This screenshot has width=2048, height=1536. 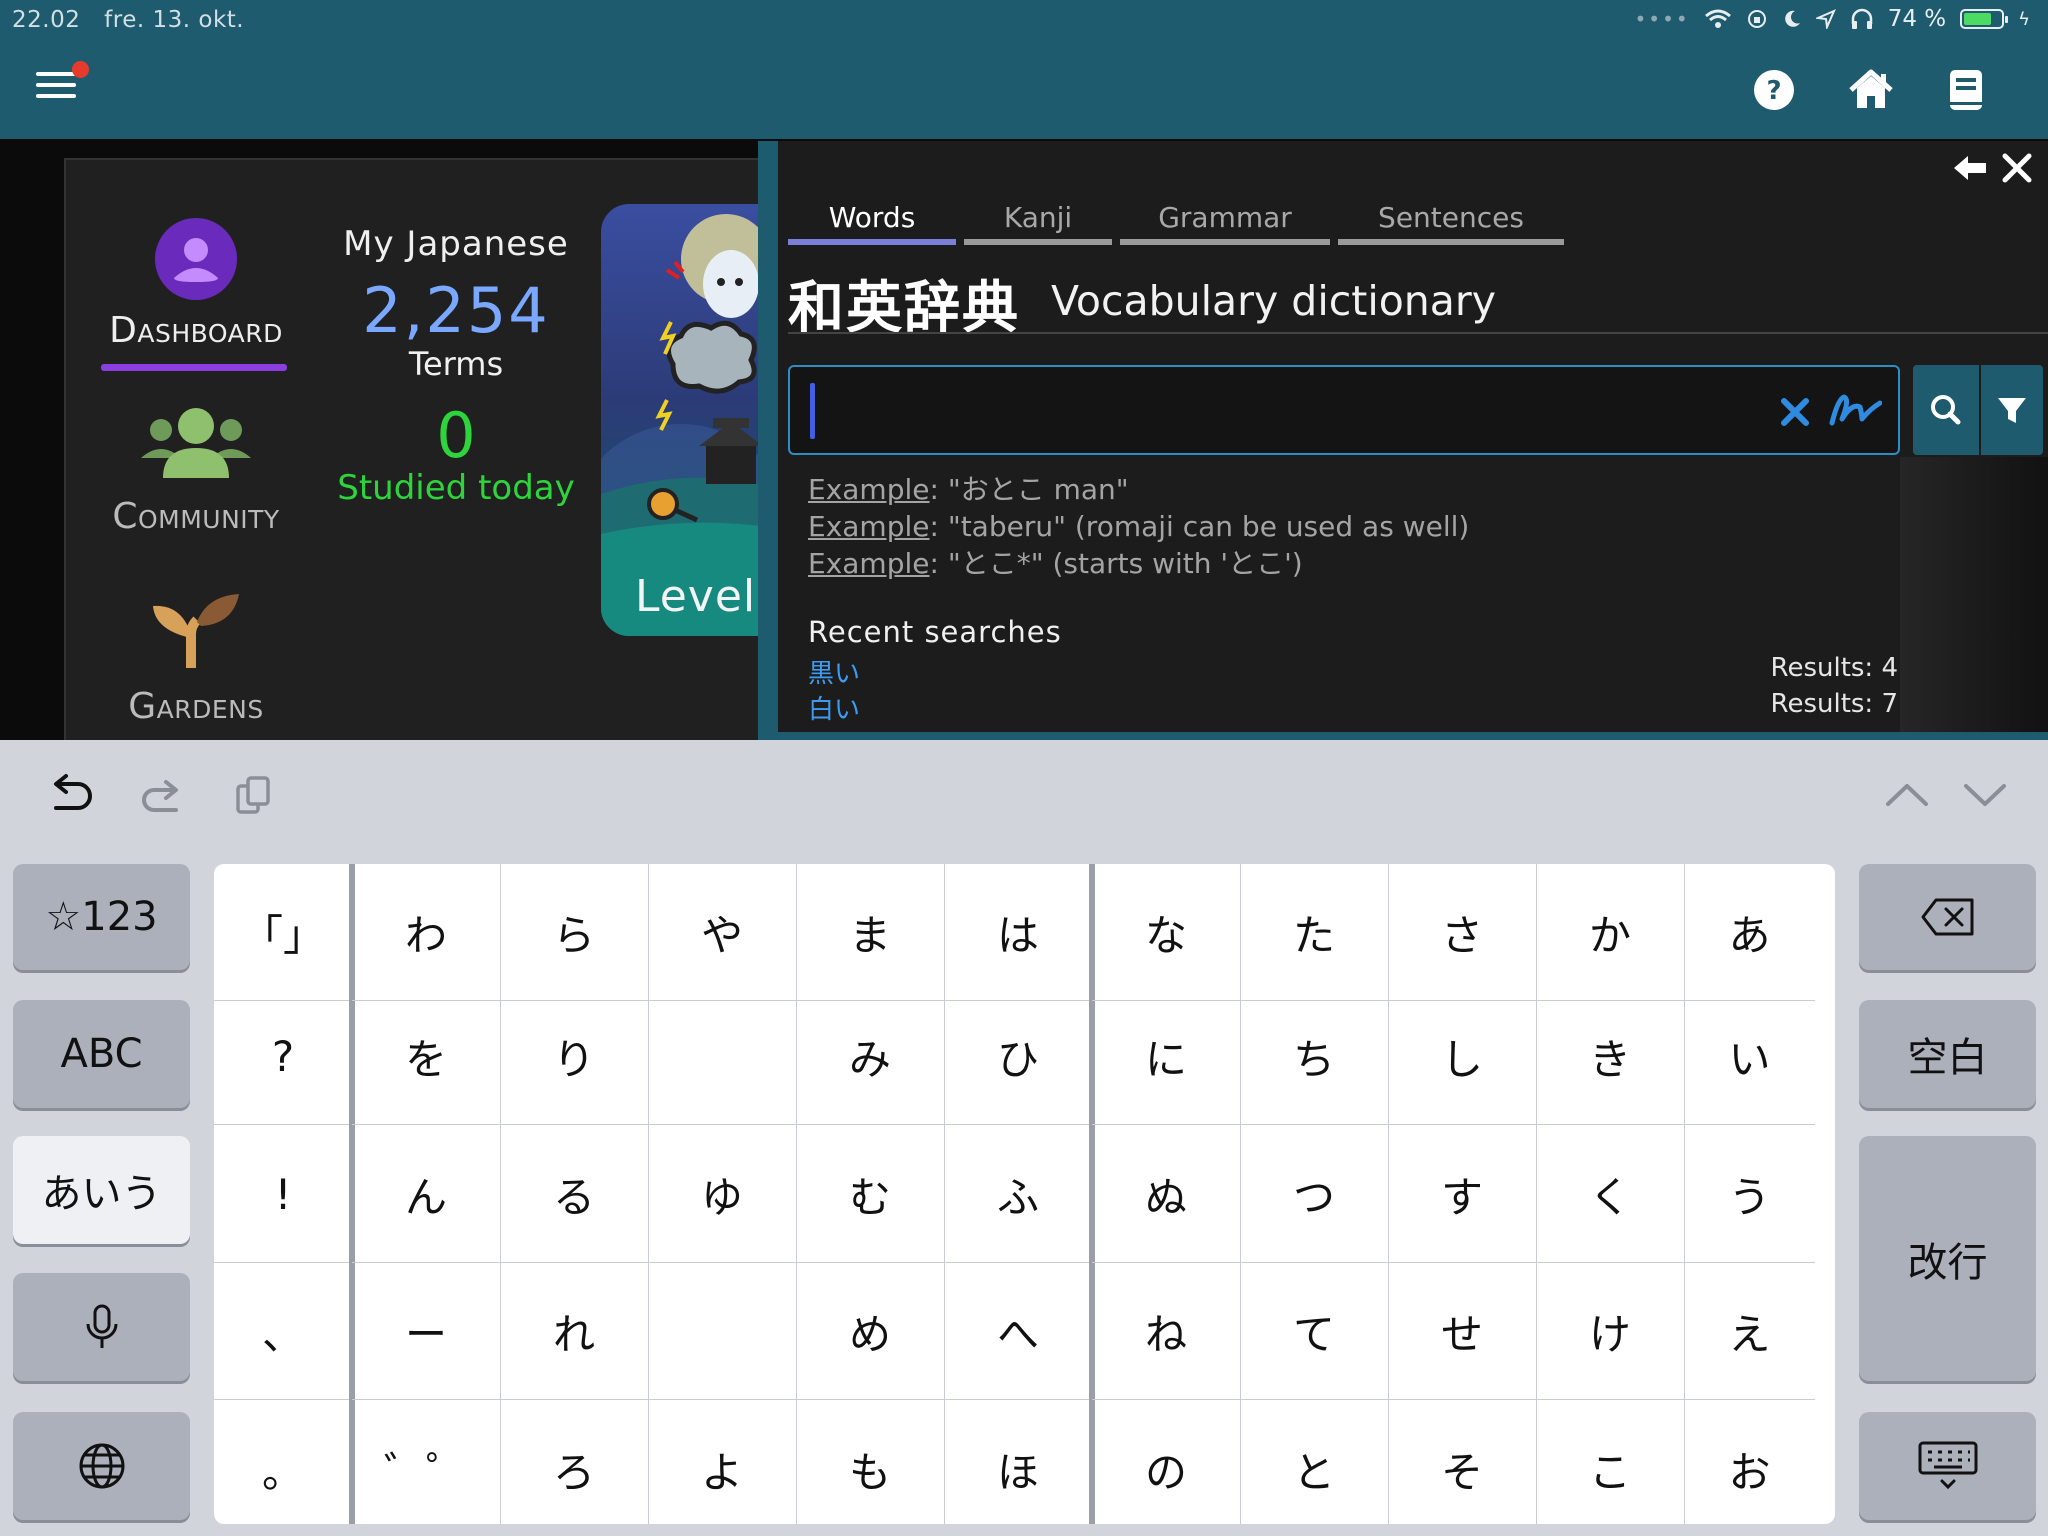 What do you see at coordinates (456, 488) in the screenshot?
I see `studied-label: Studied today` at bounding box center [456, 488].